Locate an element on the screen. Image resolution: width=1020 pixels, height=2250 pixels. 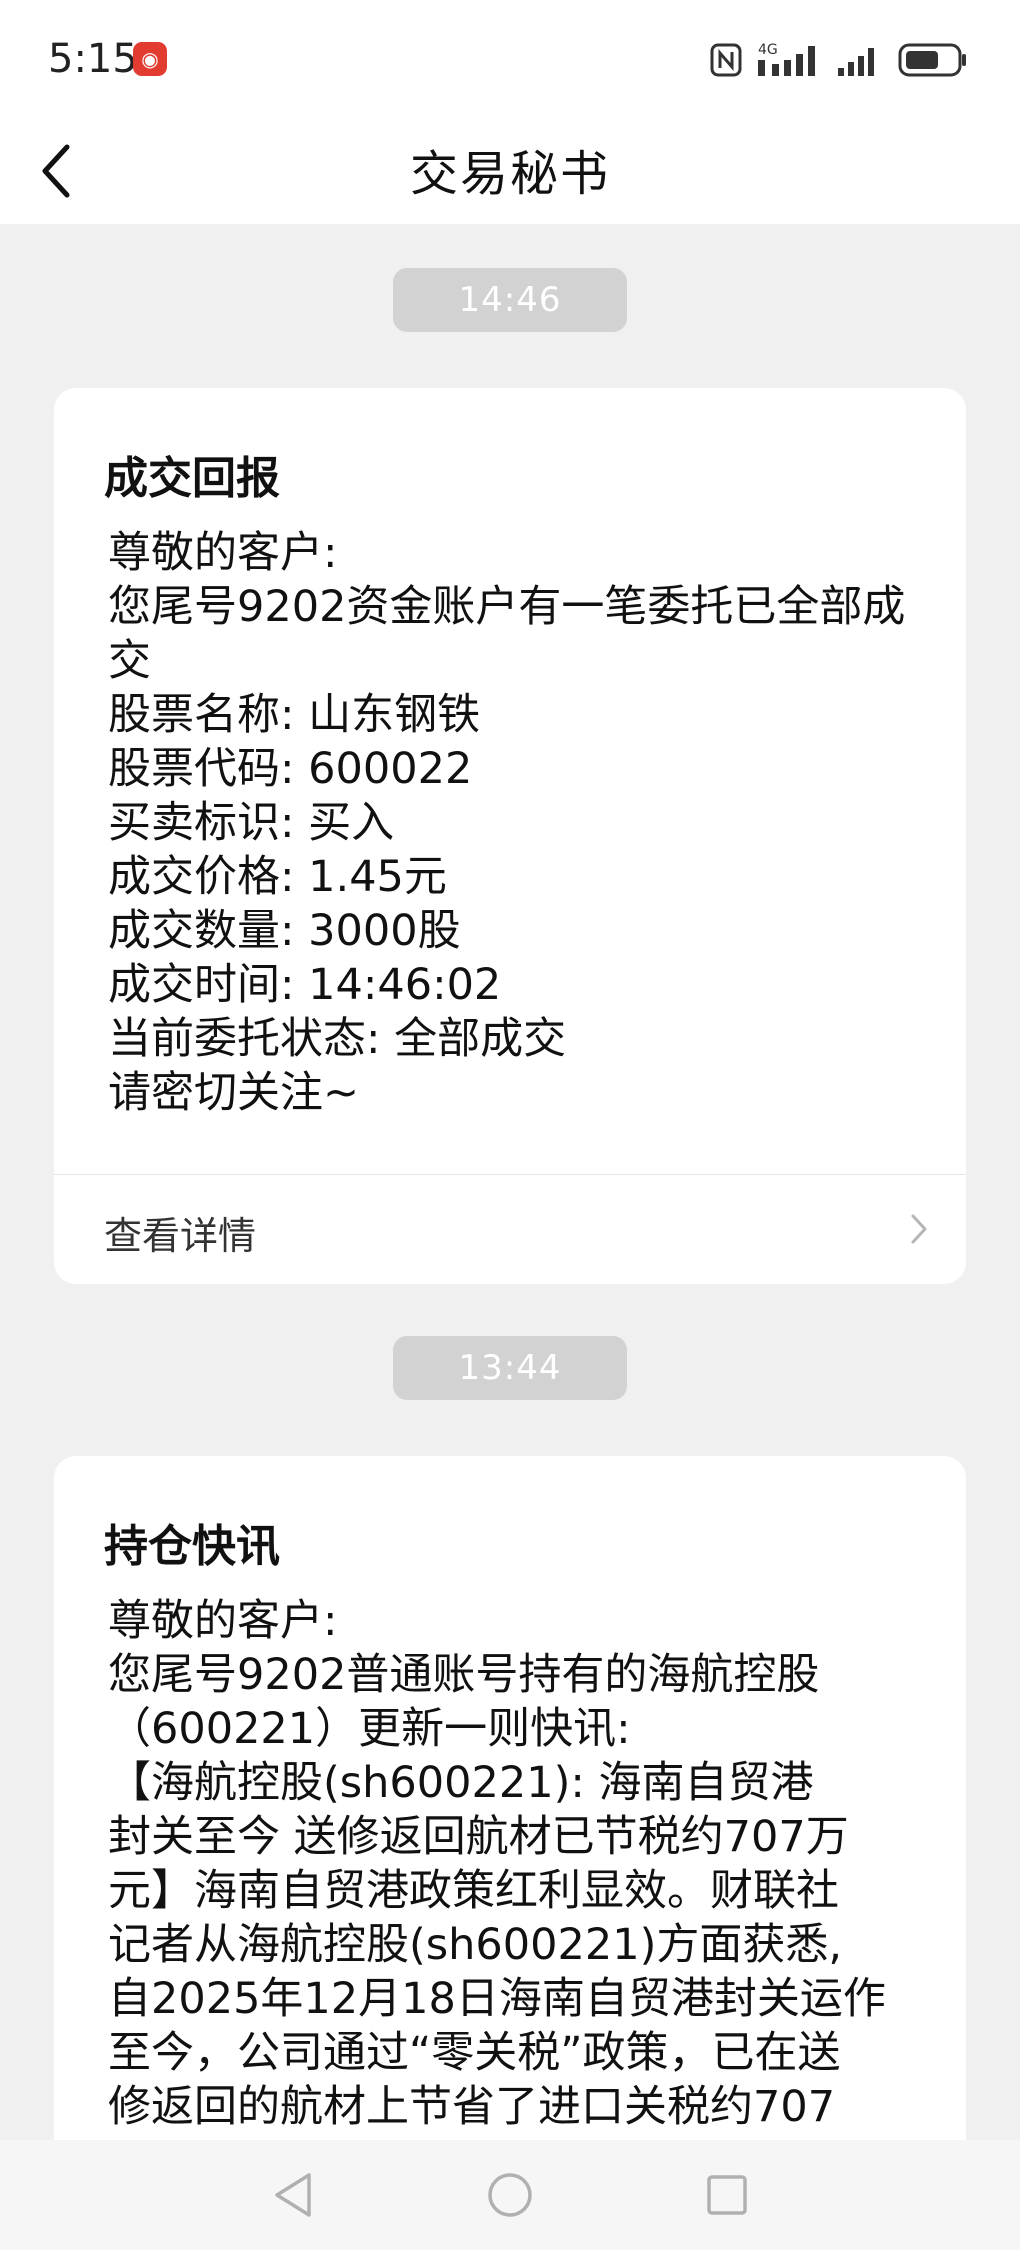
field-label: 股票代码: is located at coordinates (201, 769).